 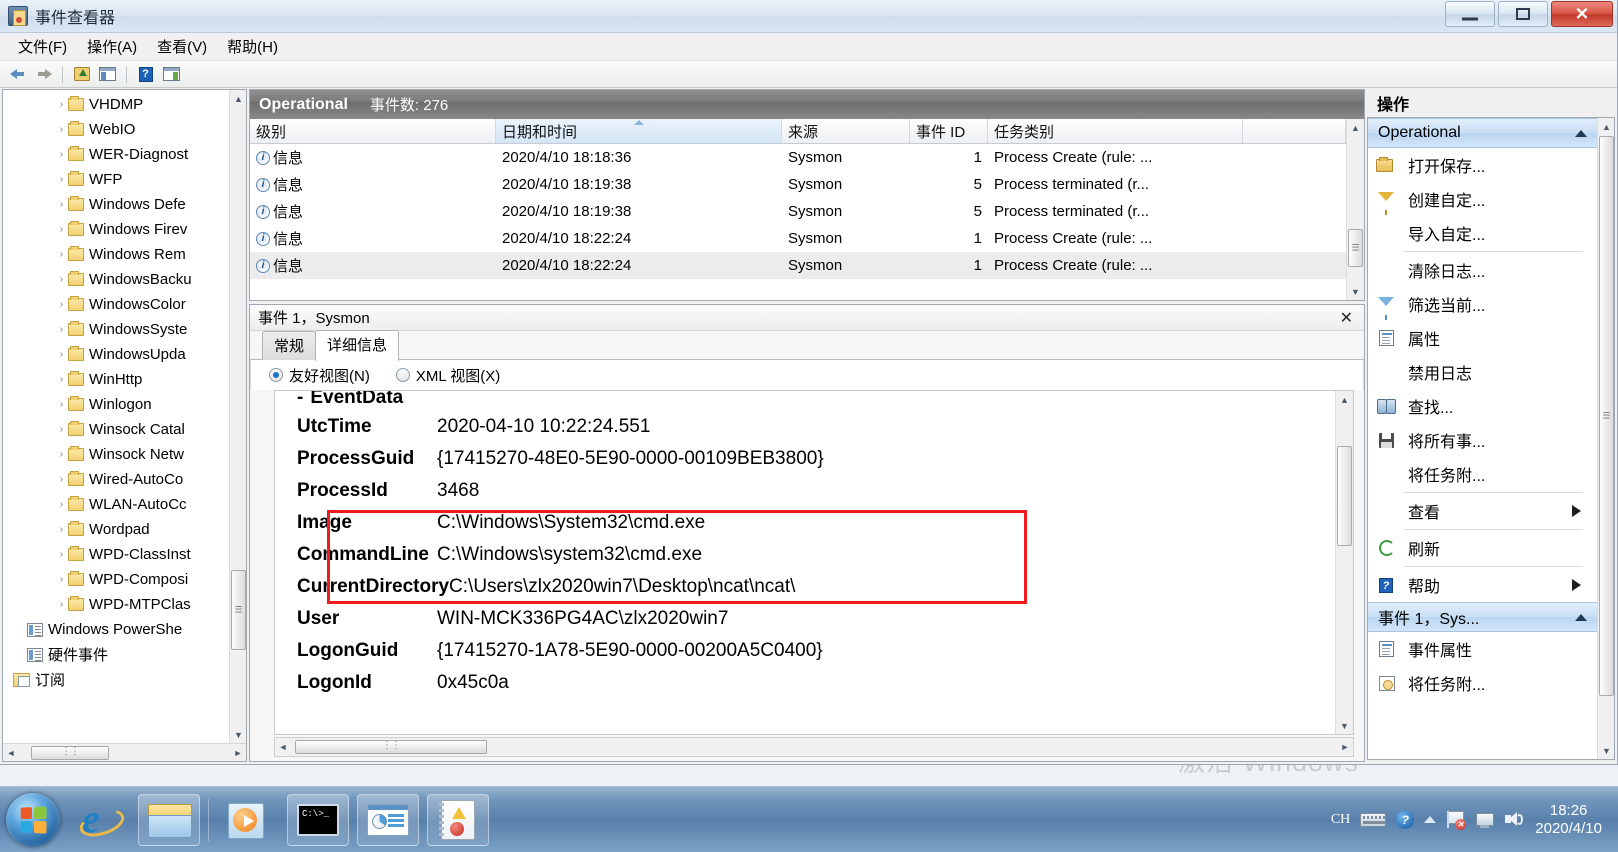 What do you see at coordinates (112, 46) in the screenshot?
I see `menu-action: 操作(A)` at bounding box center [112, 46].